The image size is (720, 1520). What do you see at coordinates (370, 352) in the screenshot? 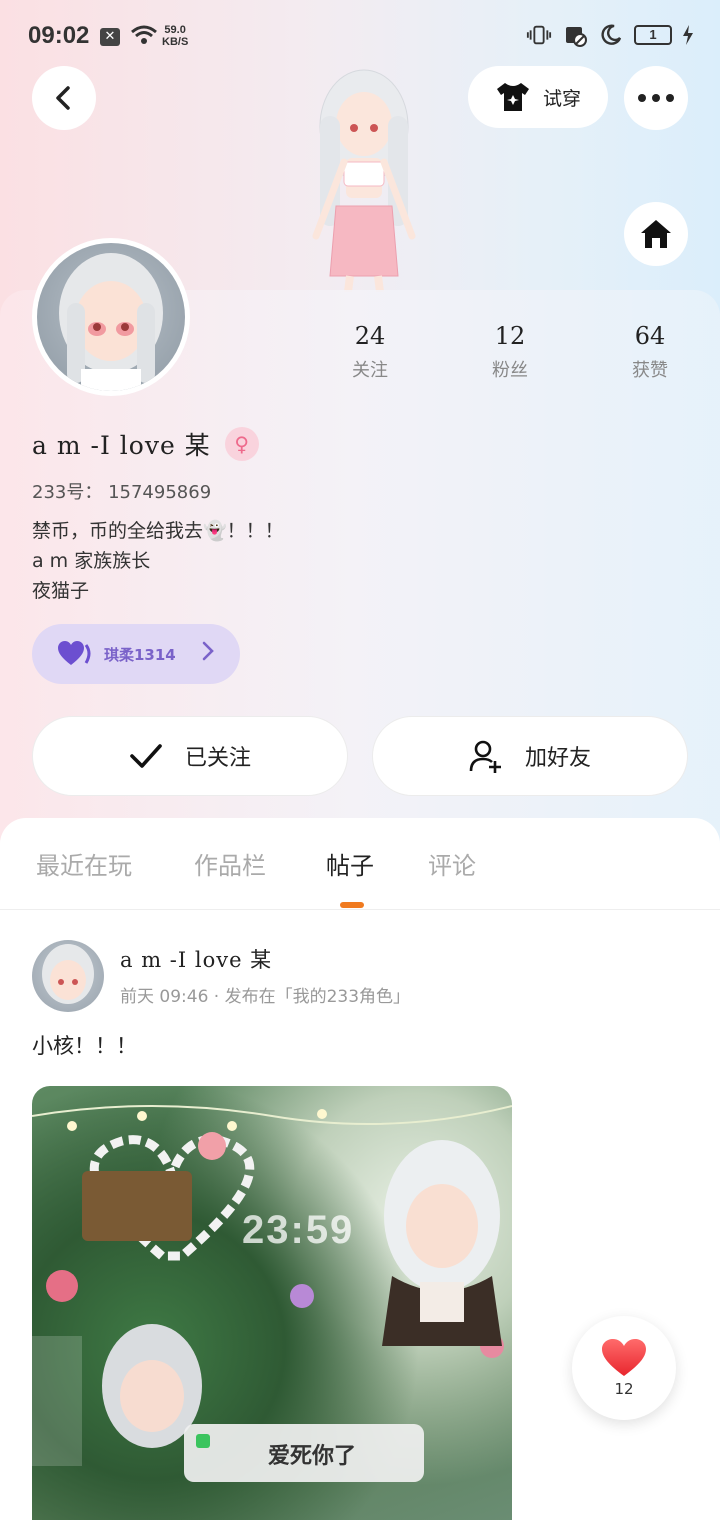
I see `stat-following: 24 关注` at bounding box center [370, 352].